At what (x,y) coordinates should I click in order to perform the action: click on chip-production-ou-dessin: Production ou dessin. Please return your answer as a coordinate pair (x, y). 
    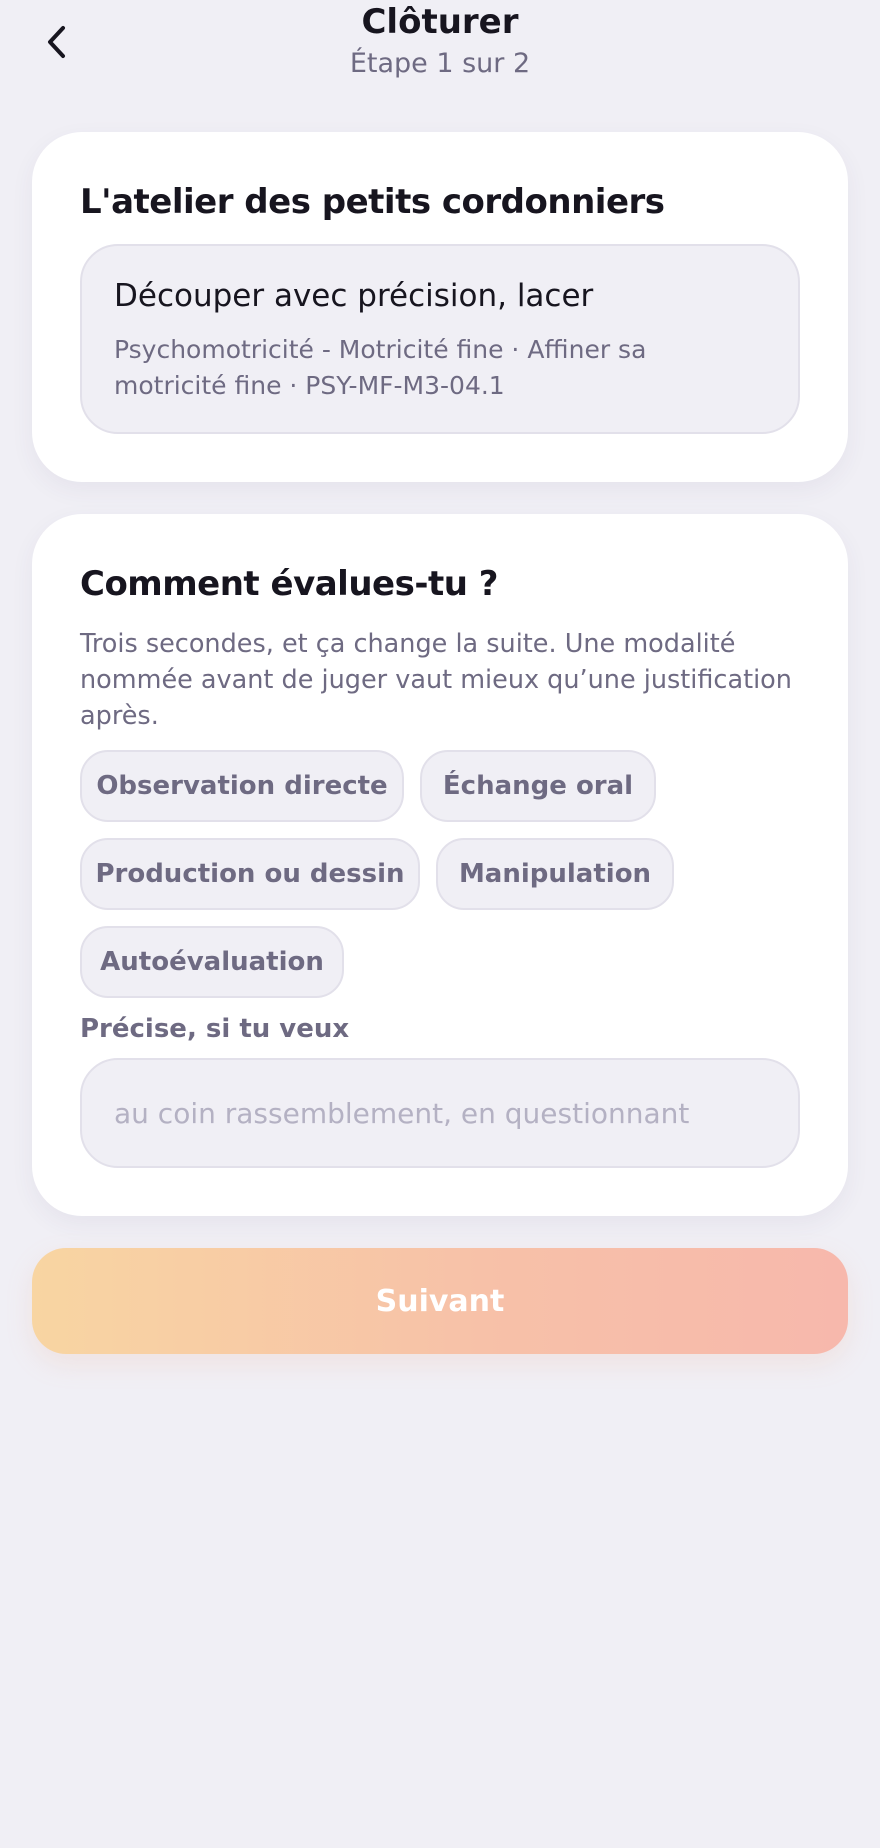
    Looking at the image, I should click on (250, 874).